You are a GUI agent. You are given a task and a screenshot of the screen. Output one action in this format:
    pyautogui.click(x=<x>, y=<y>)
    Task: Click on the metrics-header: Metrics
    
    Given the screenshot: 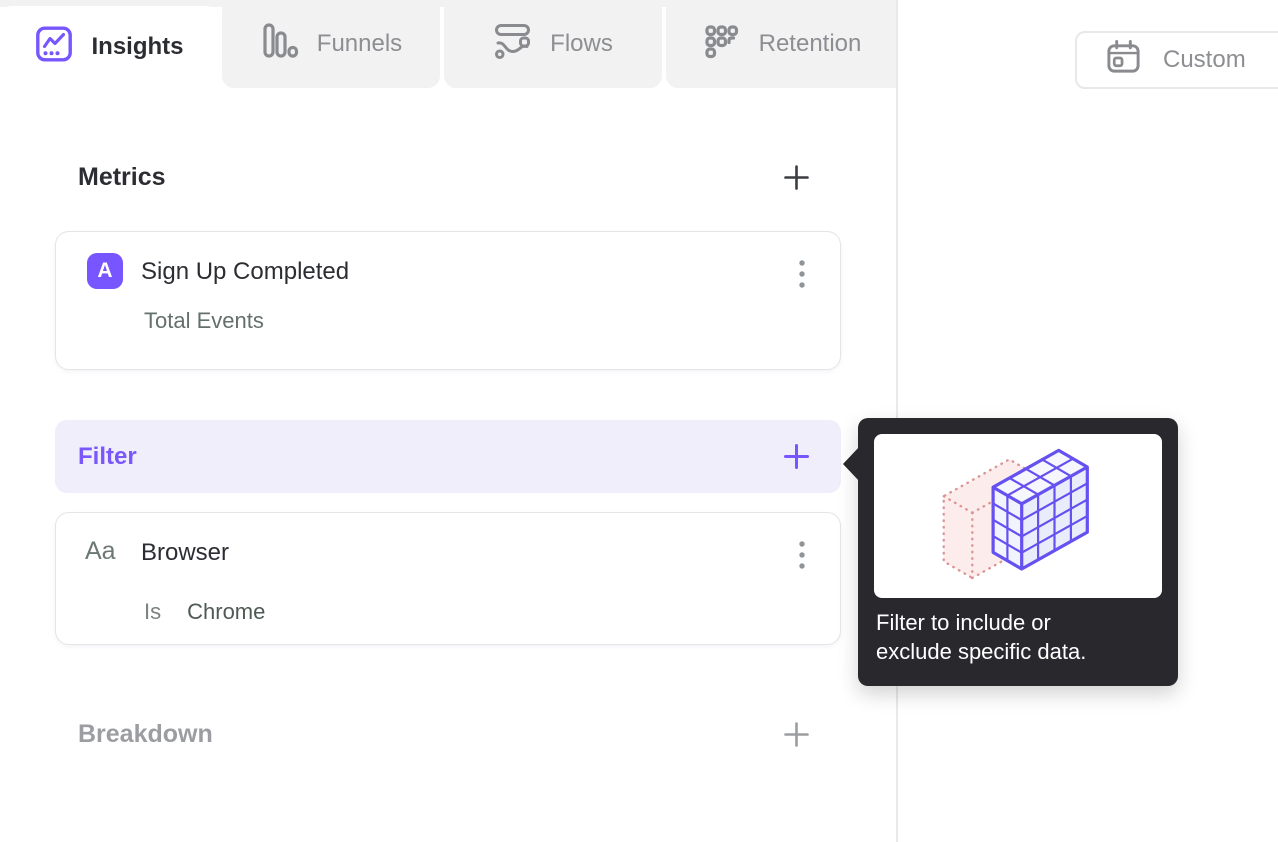 What is the action you would take?
    pyautogui.click(x=122, y=176)
    